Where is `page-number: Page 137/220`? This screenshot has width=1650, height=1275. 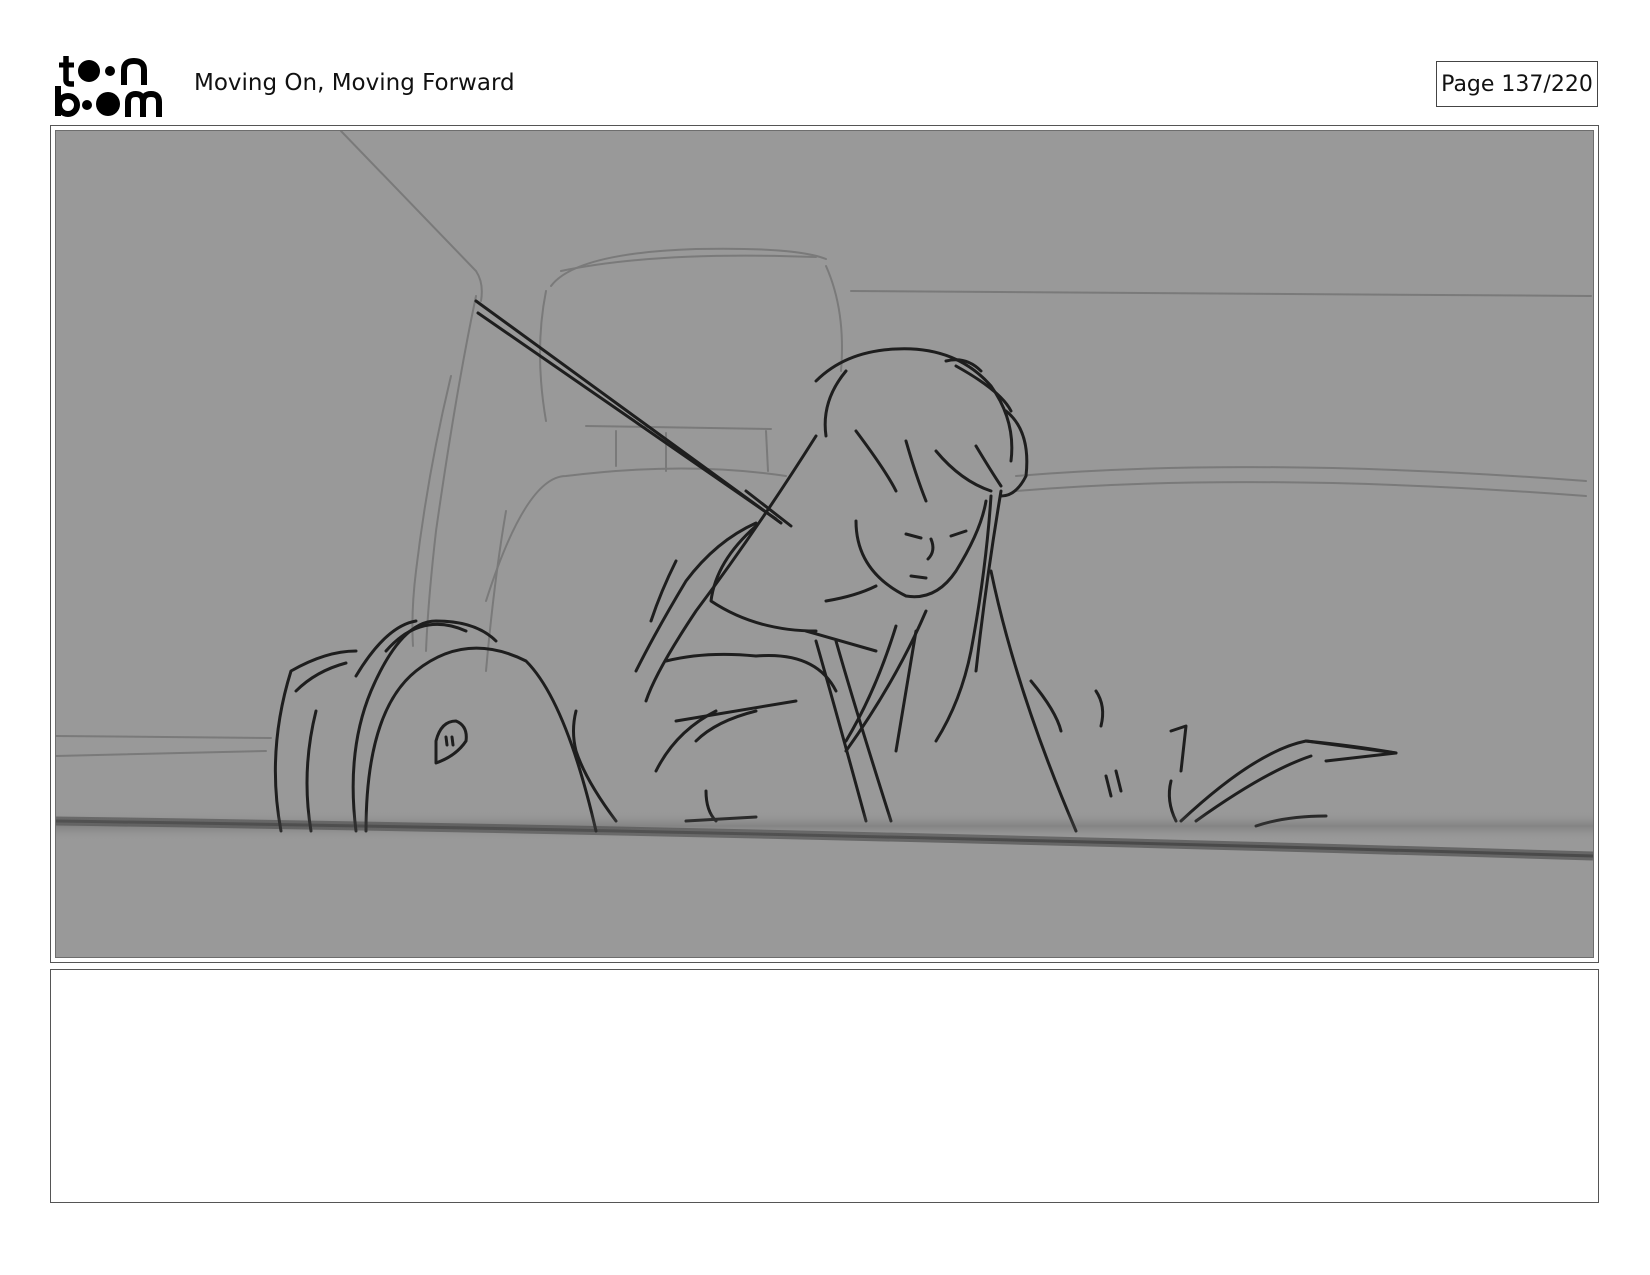 page-number: Page 137/220 is located at coordinates (1517, 84).